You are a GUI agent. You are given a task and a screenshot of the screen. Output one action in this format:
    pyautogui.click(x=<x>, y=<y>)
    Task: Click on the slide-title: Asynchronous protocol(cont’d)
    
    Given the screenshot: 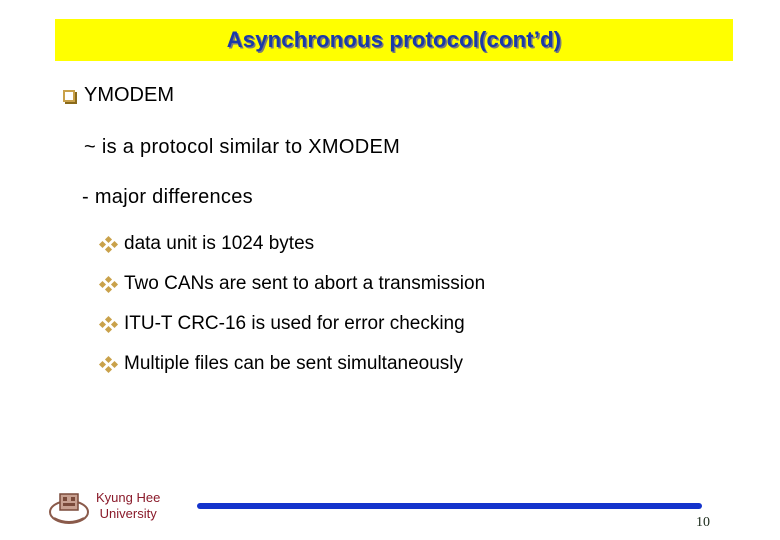 What is the action you would take?
    pyautogui.click(x=394, y=39)
    